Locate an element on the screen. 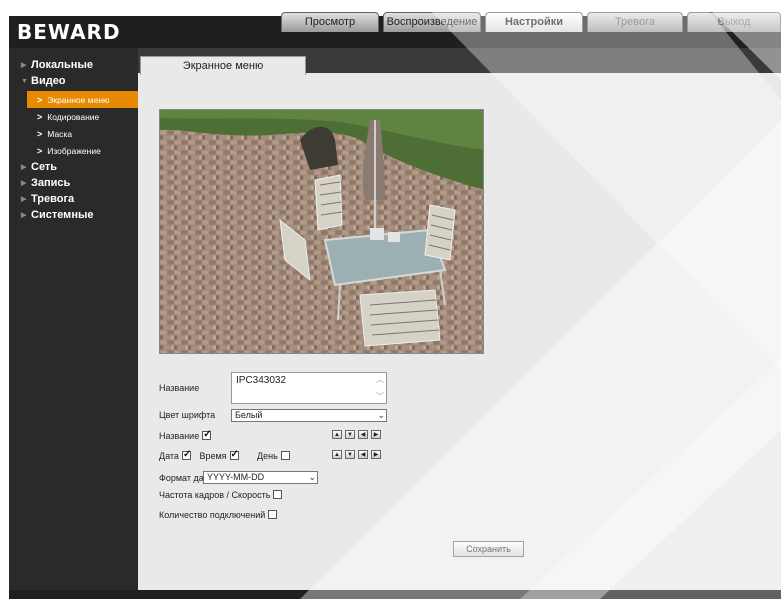  font-color-value: Белый is located at coordinates (249, 415).